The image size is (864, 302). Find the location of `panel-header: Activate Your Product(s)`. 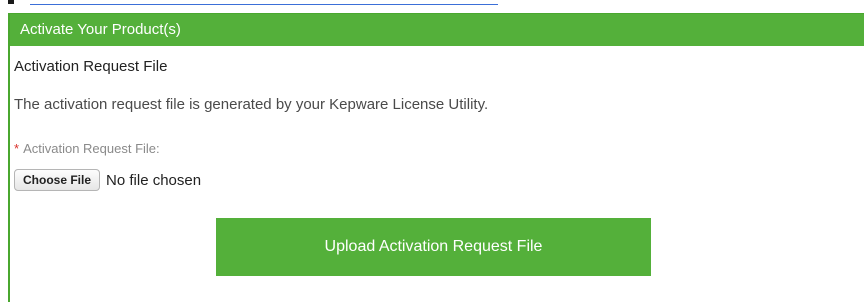

panel-header: Activate Your Product(s) is located at coordinates (437, 30).